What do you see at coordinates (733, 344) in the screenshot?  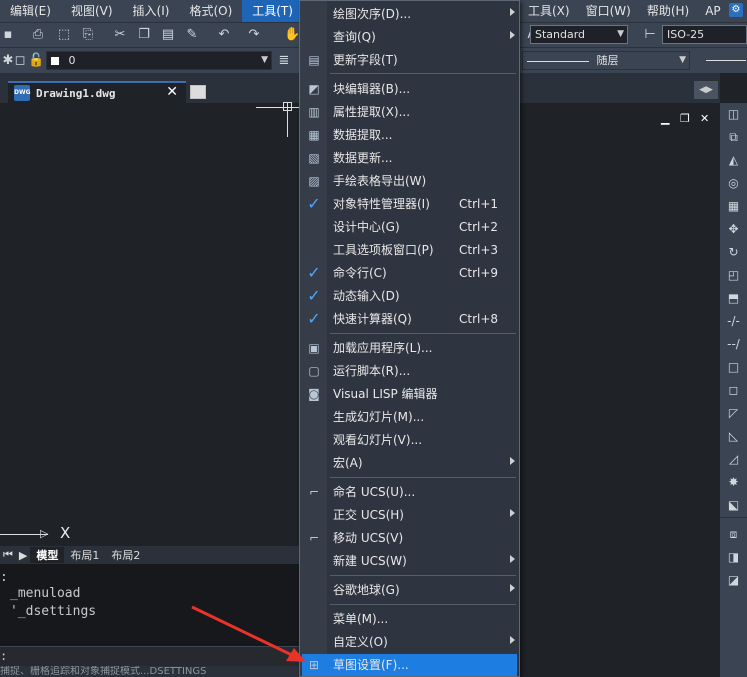 I see `extend-icon: --/` at bounding box center [733, 344].